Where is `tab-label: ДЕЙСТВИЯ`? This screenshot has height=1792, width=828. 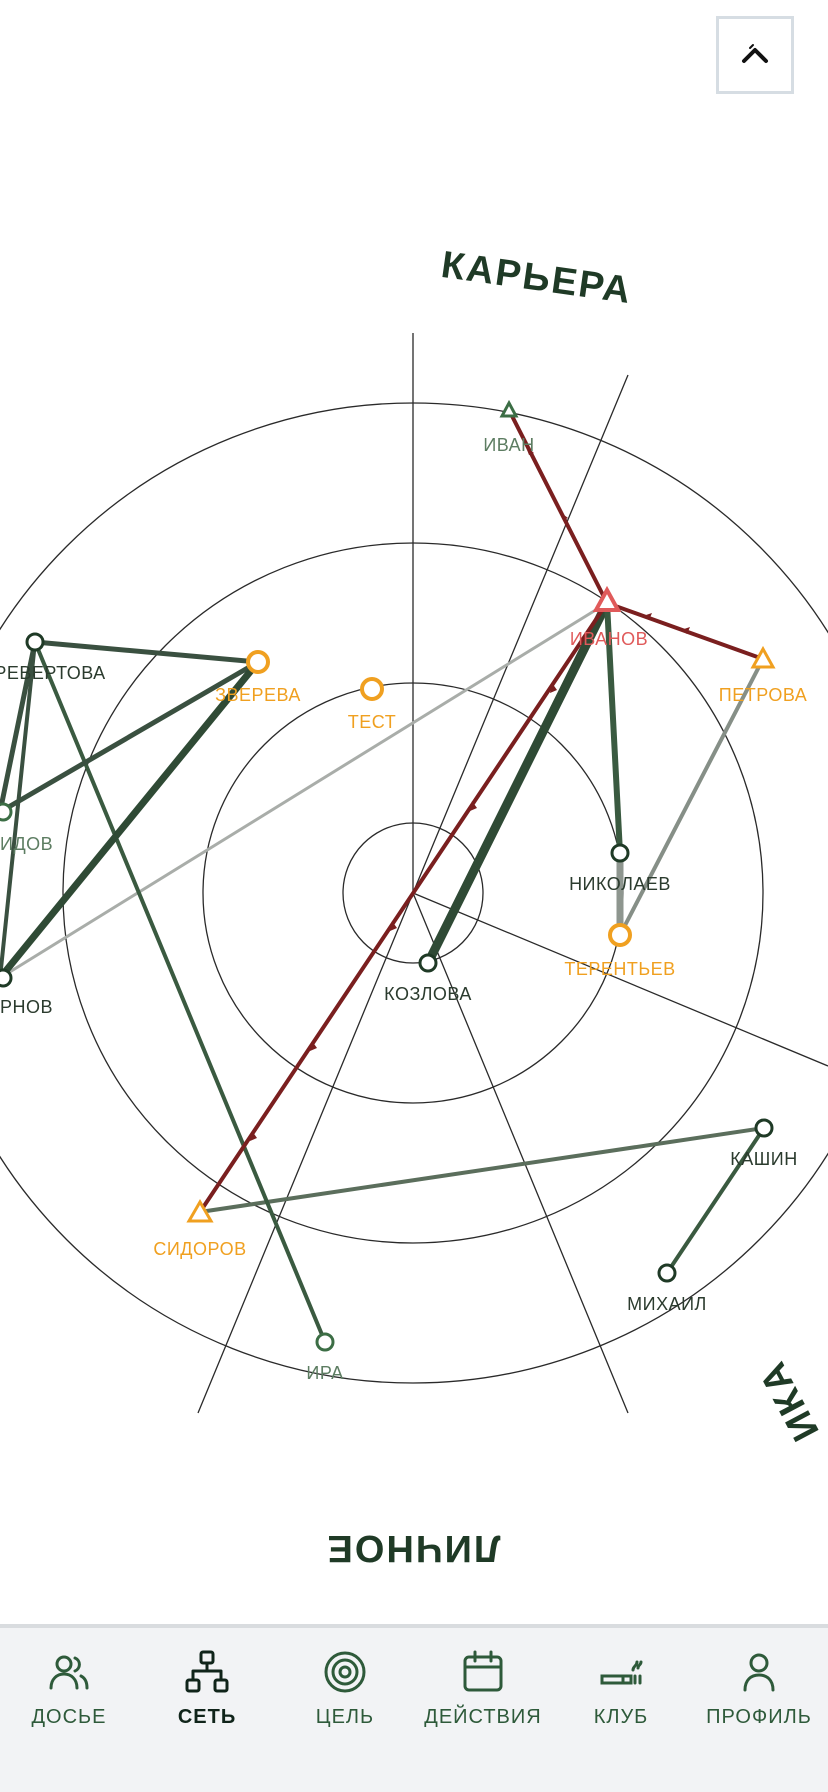 tab-label: ДЕЙСТВИЯ is located at coordinates (483, 1717).